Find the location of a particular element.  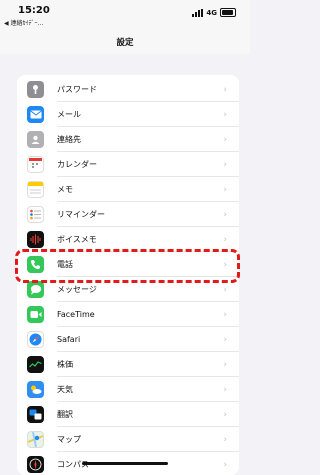

settings-row-label: カレンダー is located at coordinates (77, 164).